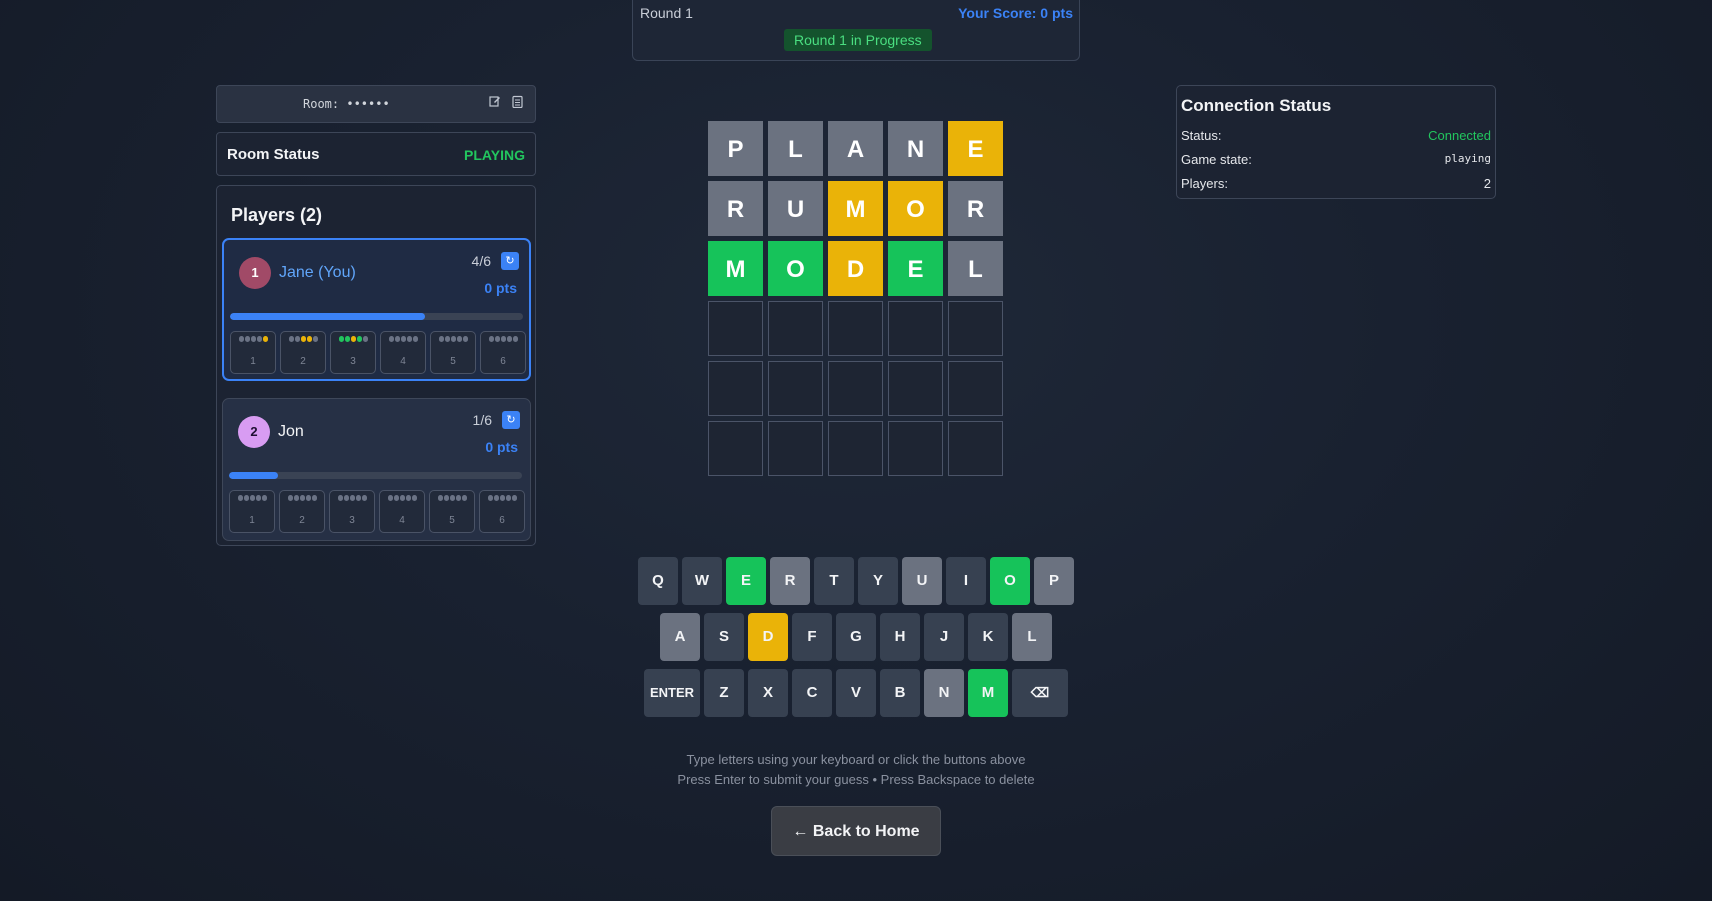 The image size is (1712, 901). Describe the element at coordinates (1032, 637) in the screenshot. I see `key-l: L` at that location.